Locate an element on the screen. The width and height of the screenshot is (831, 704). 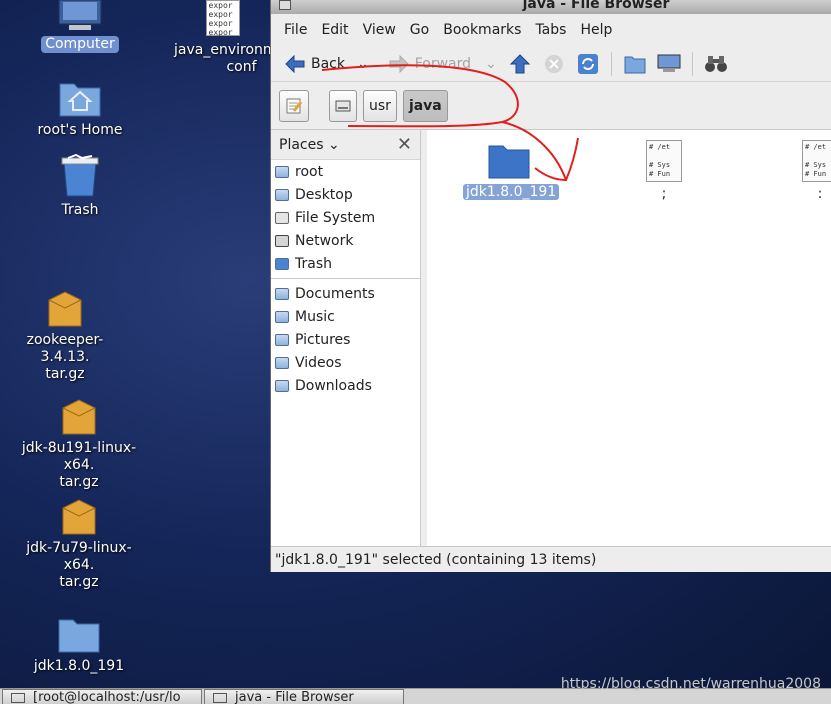
drive-icon is located at coordinates (343, 105).